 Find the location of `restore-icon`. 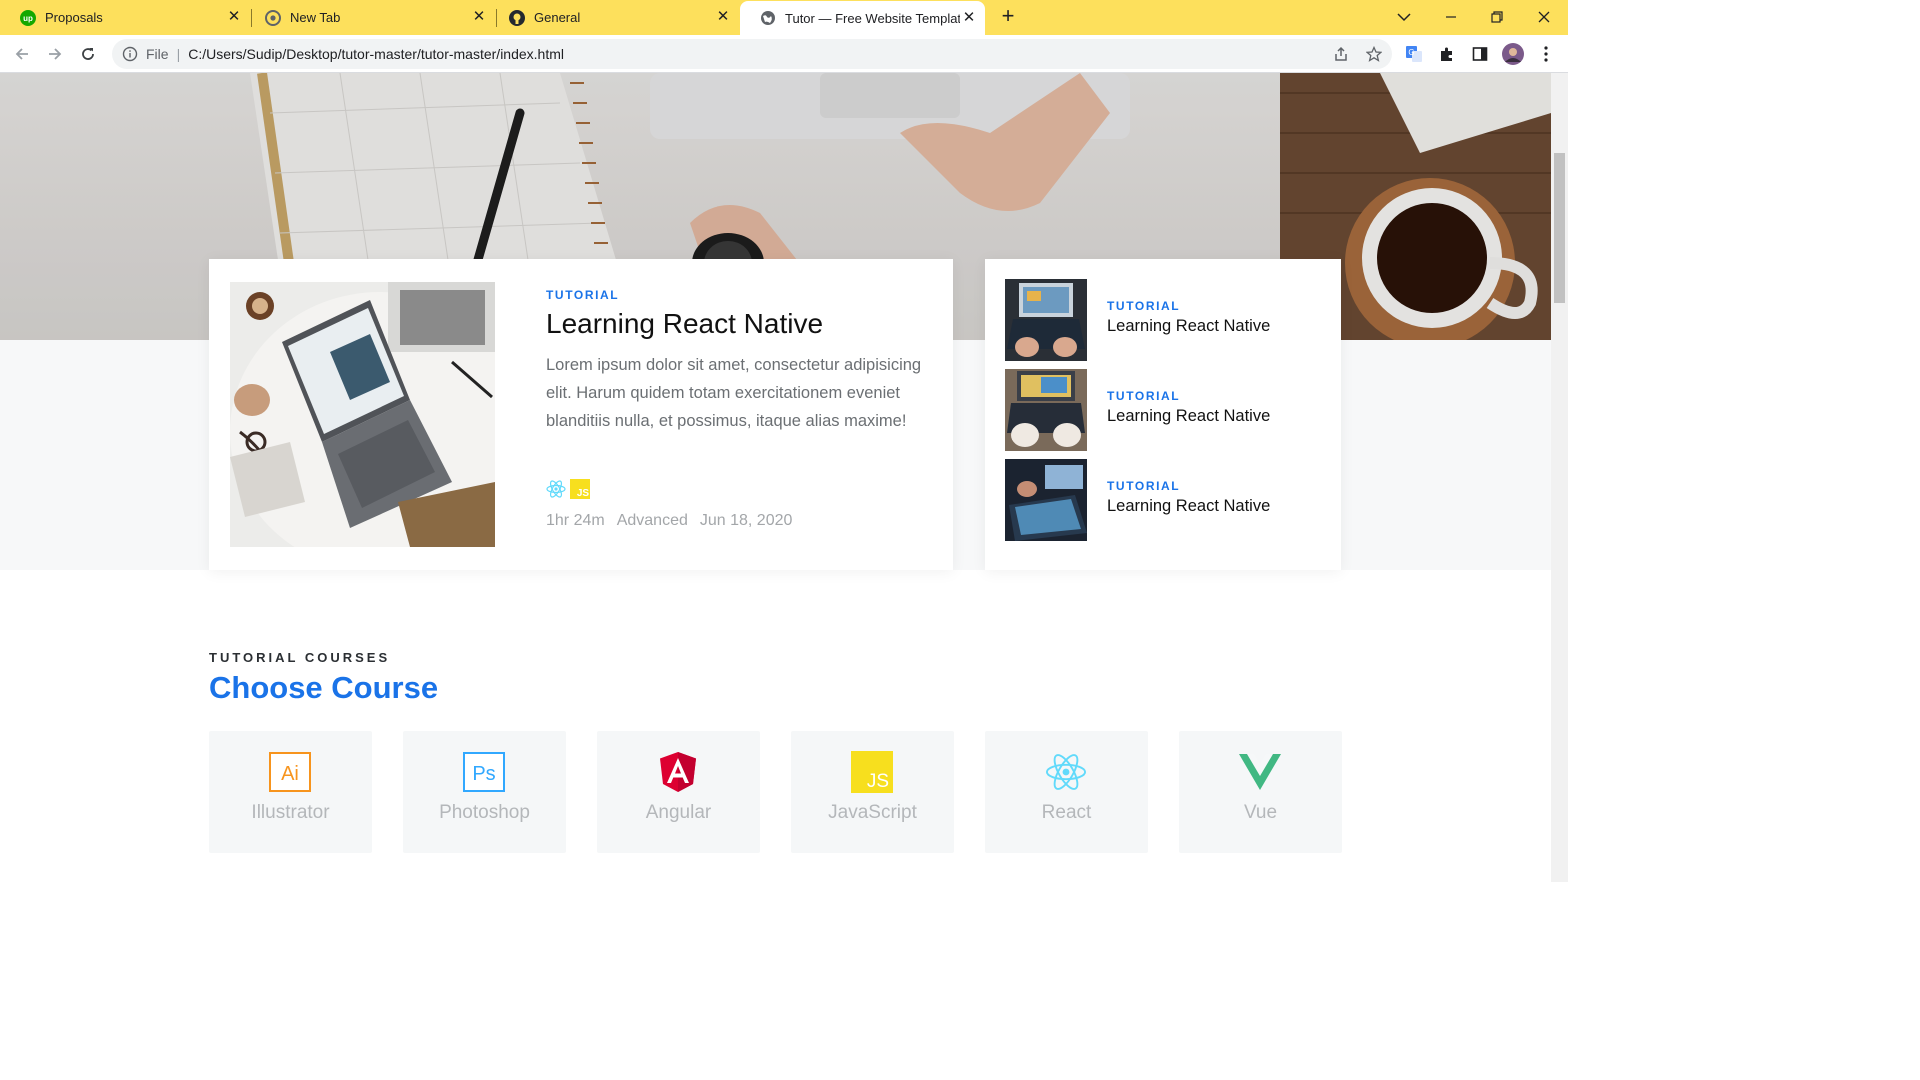

restore-icon is located at coordinates (1497, 16).